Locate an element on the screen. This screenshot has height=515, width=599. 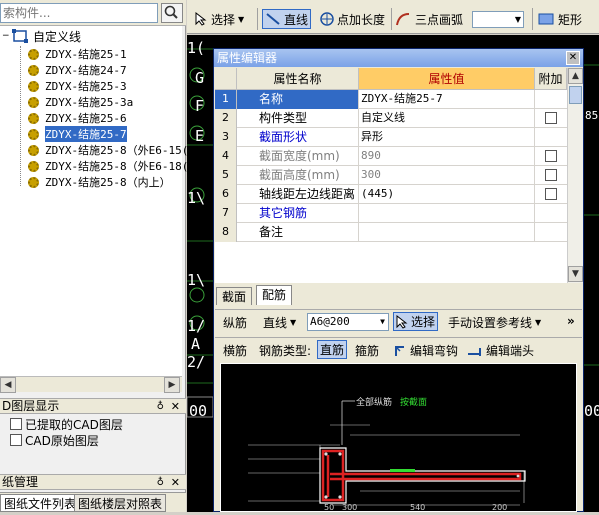
bar-spec-dropdown: A6@200 ▼ is located at coordinates (348, 322).